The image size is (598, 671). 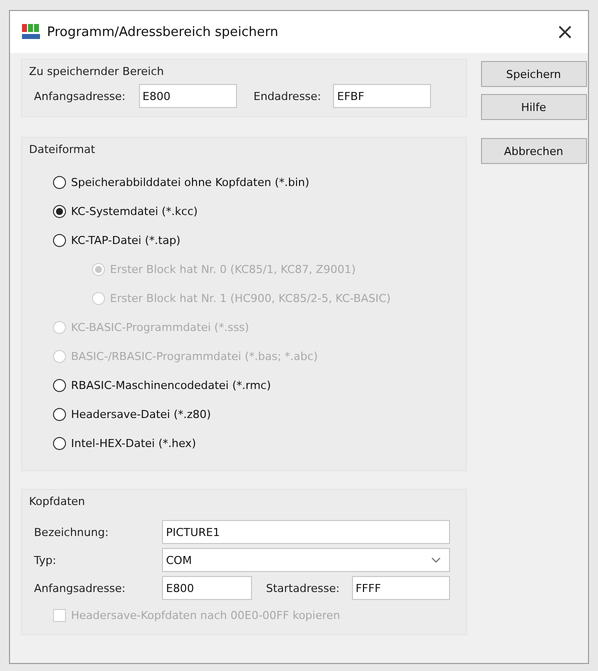 What do you see at coordinates (134, 211) in the screenshot?
I see `radio-label: KC-Systemdatei (*.kcc)` at bounding box center [134, 211].